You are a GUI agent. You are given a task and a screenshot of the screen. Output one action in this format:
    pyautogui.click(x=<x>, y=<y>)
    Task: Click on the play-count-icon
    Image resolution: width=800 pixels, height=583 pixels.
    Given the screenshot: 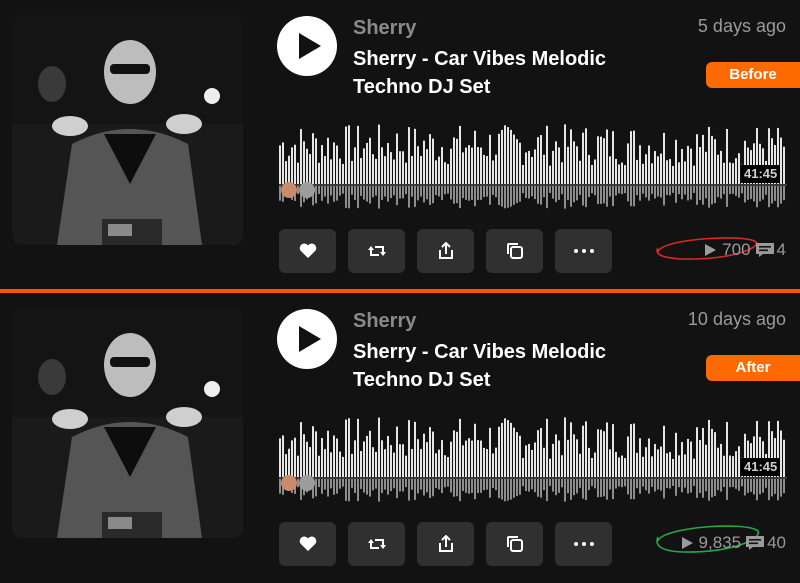 What is the action you would take?
    pyautogui.click(x=711, y=250)
    